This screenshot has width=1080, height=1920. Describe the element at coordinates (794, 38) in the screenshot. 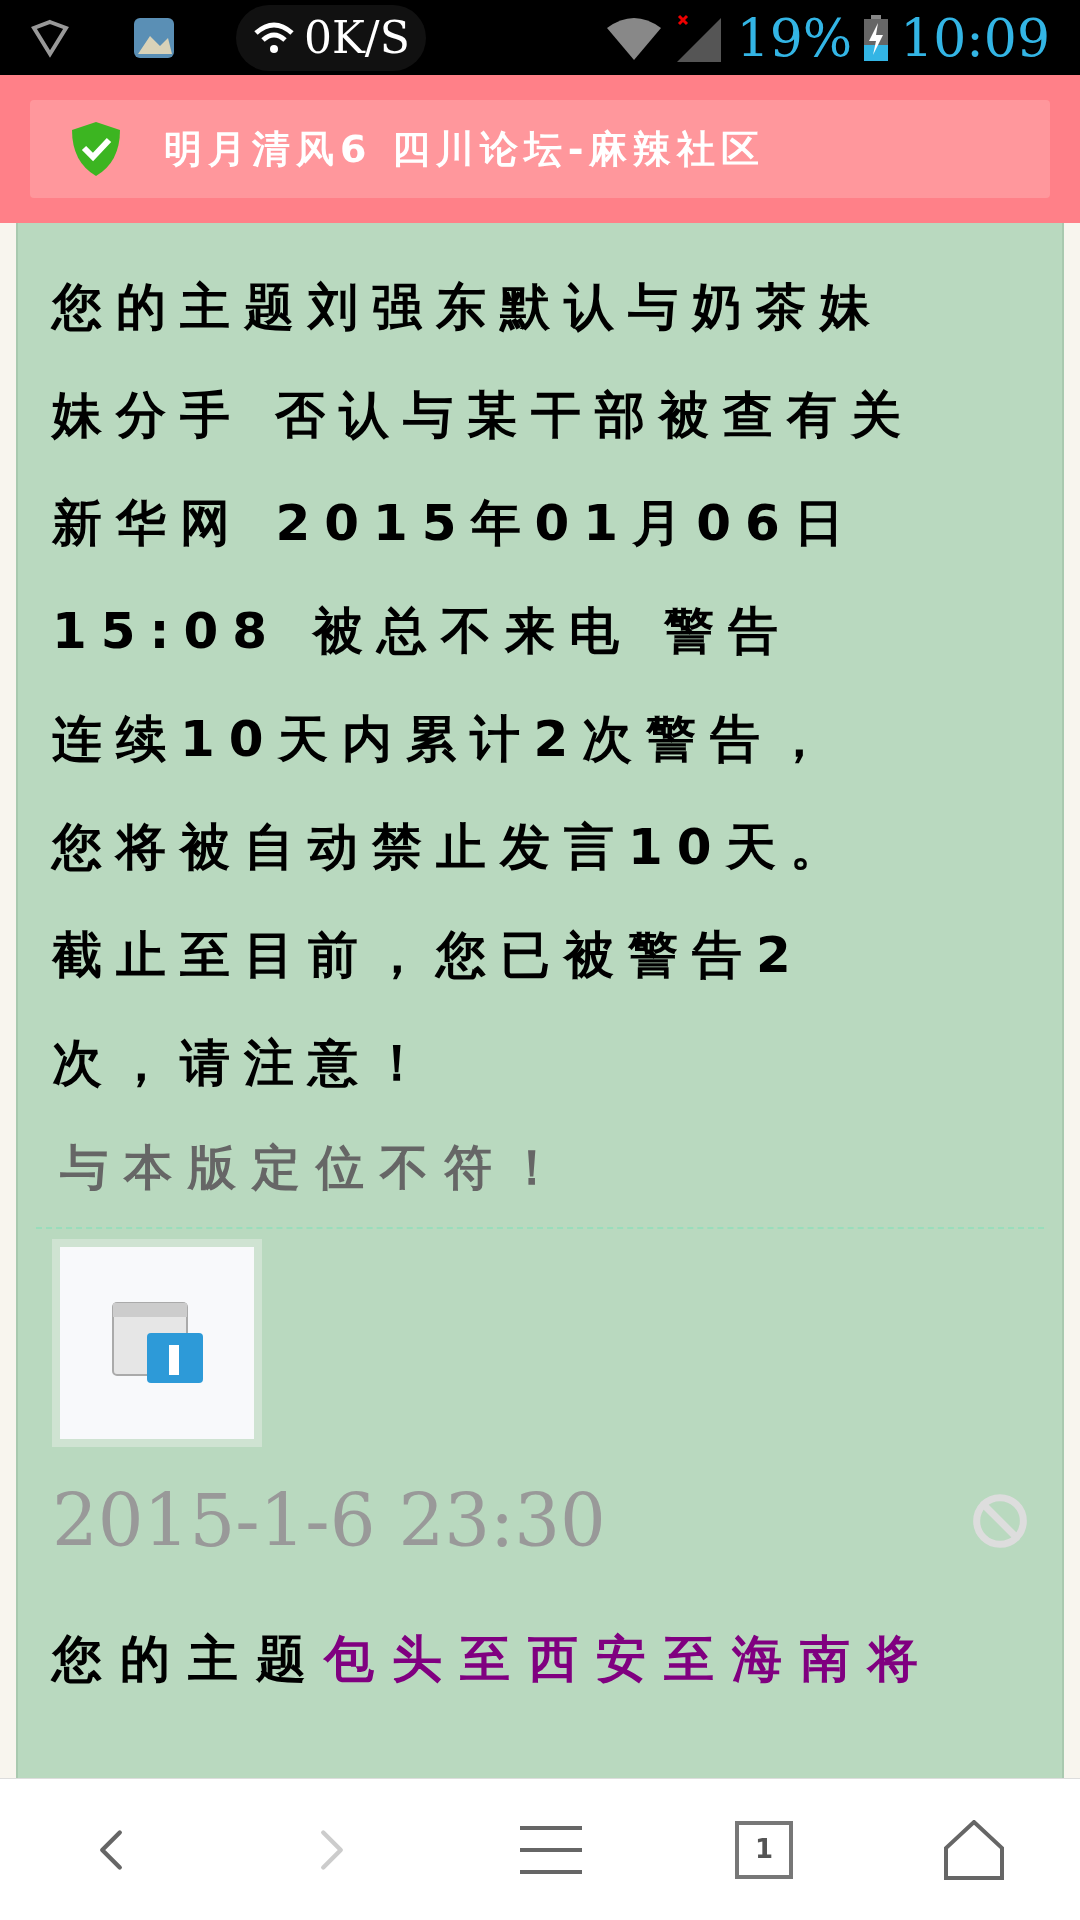

I see `battery-percent: 19%` at that location.